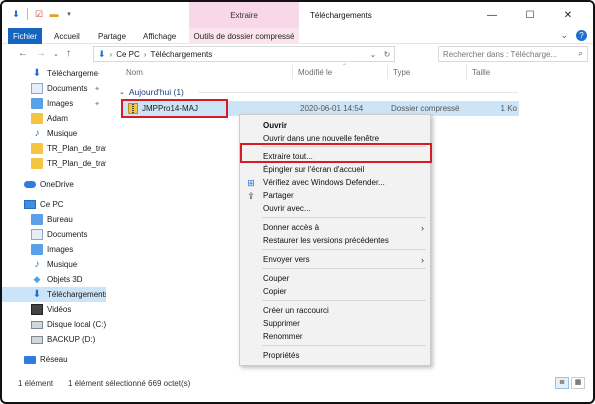  Describe the element at coordinates (335, 336) in the screenshot. I see `menu-item-renommer: Renommer` at that location.